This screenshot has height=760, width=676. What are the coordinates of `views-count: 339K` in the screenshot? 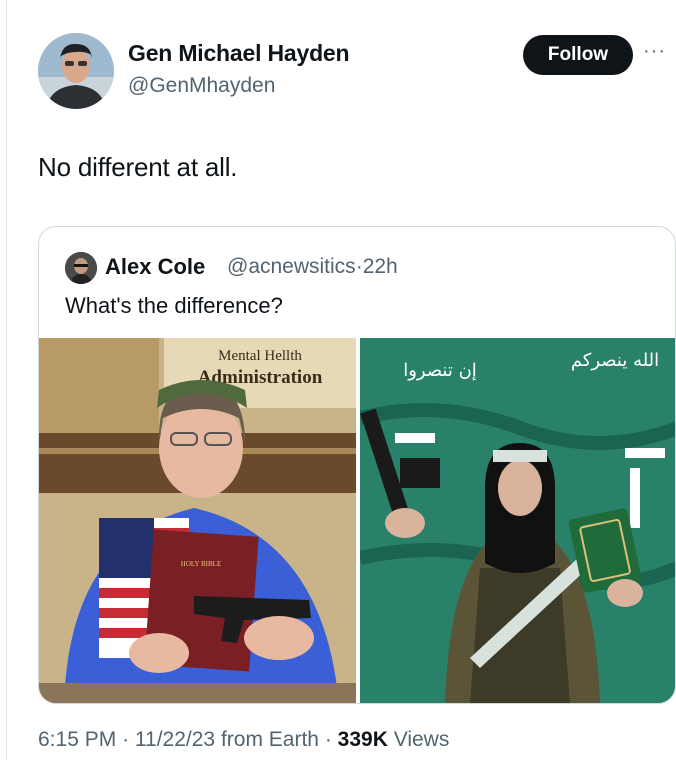 It's located at (363, 739).